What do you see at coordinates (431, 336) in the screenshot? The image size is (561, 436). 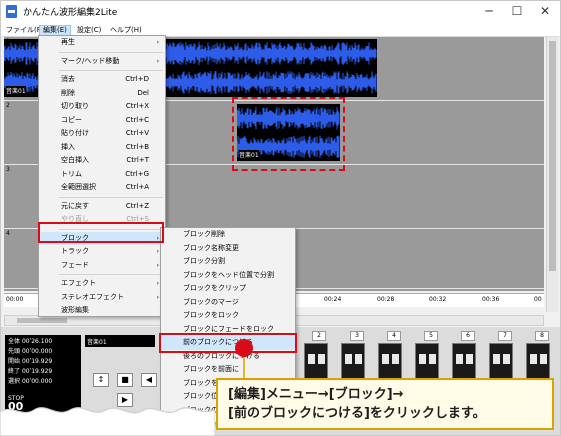 I see `channel-number: 5` at bounding box center [431, 336].